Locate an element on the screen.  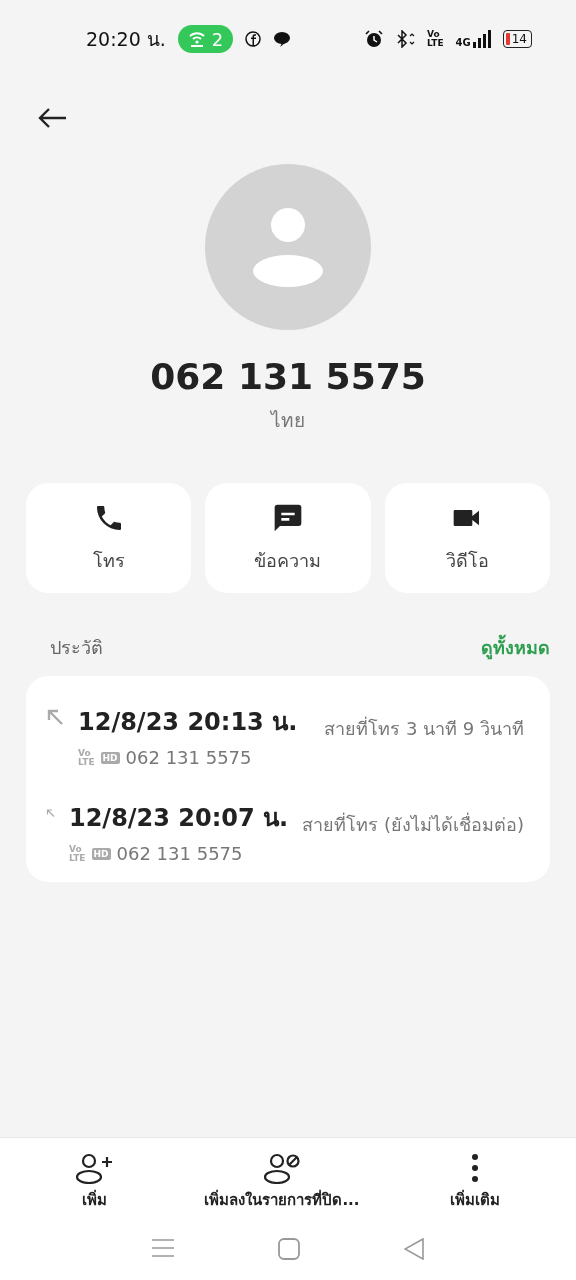
call-button: โทร is located at coordinates (109, 538).